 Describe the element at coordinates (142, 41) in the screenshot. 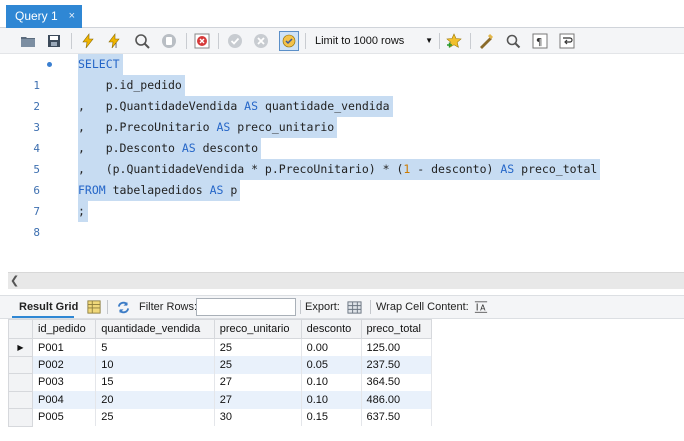

I see `explain-icon` at that location.